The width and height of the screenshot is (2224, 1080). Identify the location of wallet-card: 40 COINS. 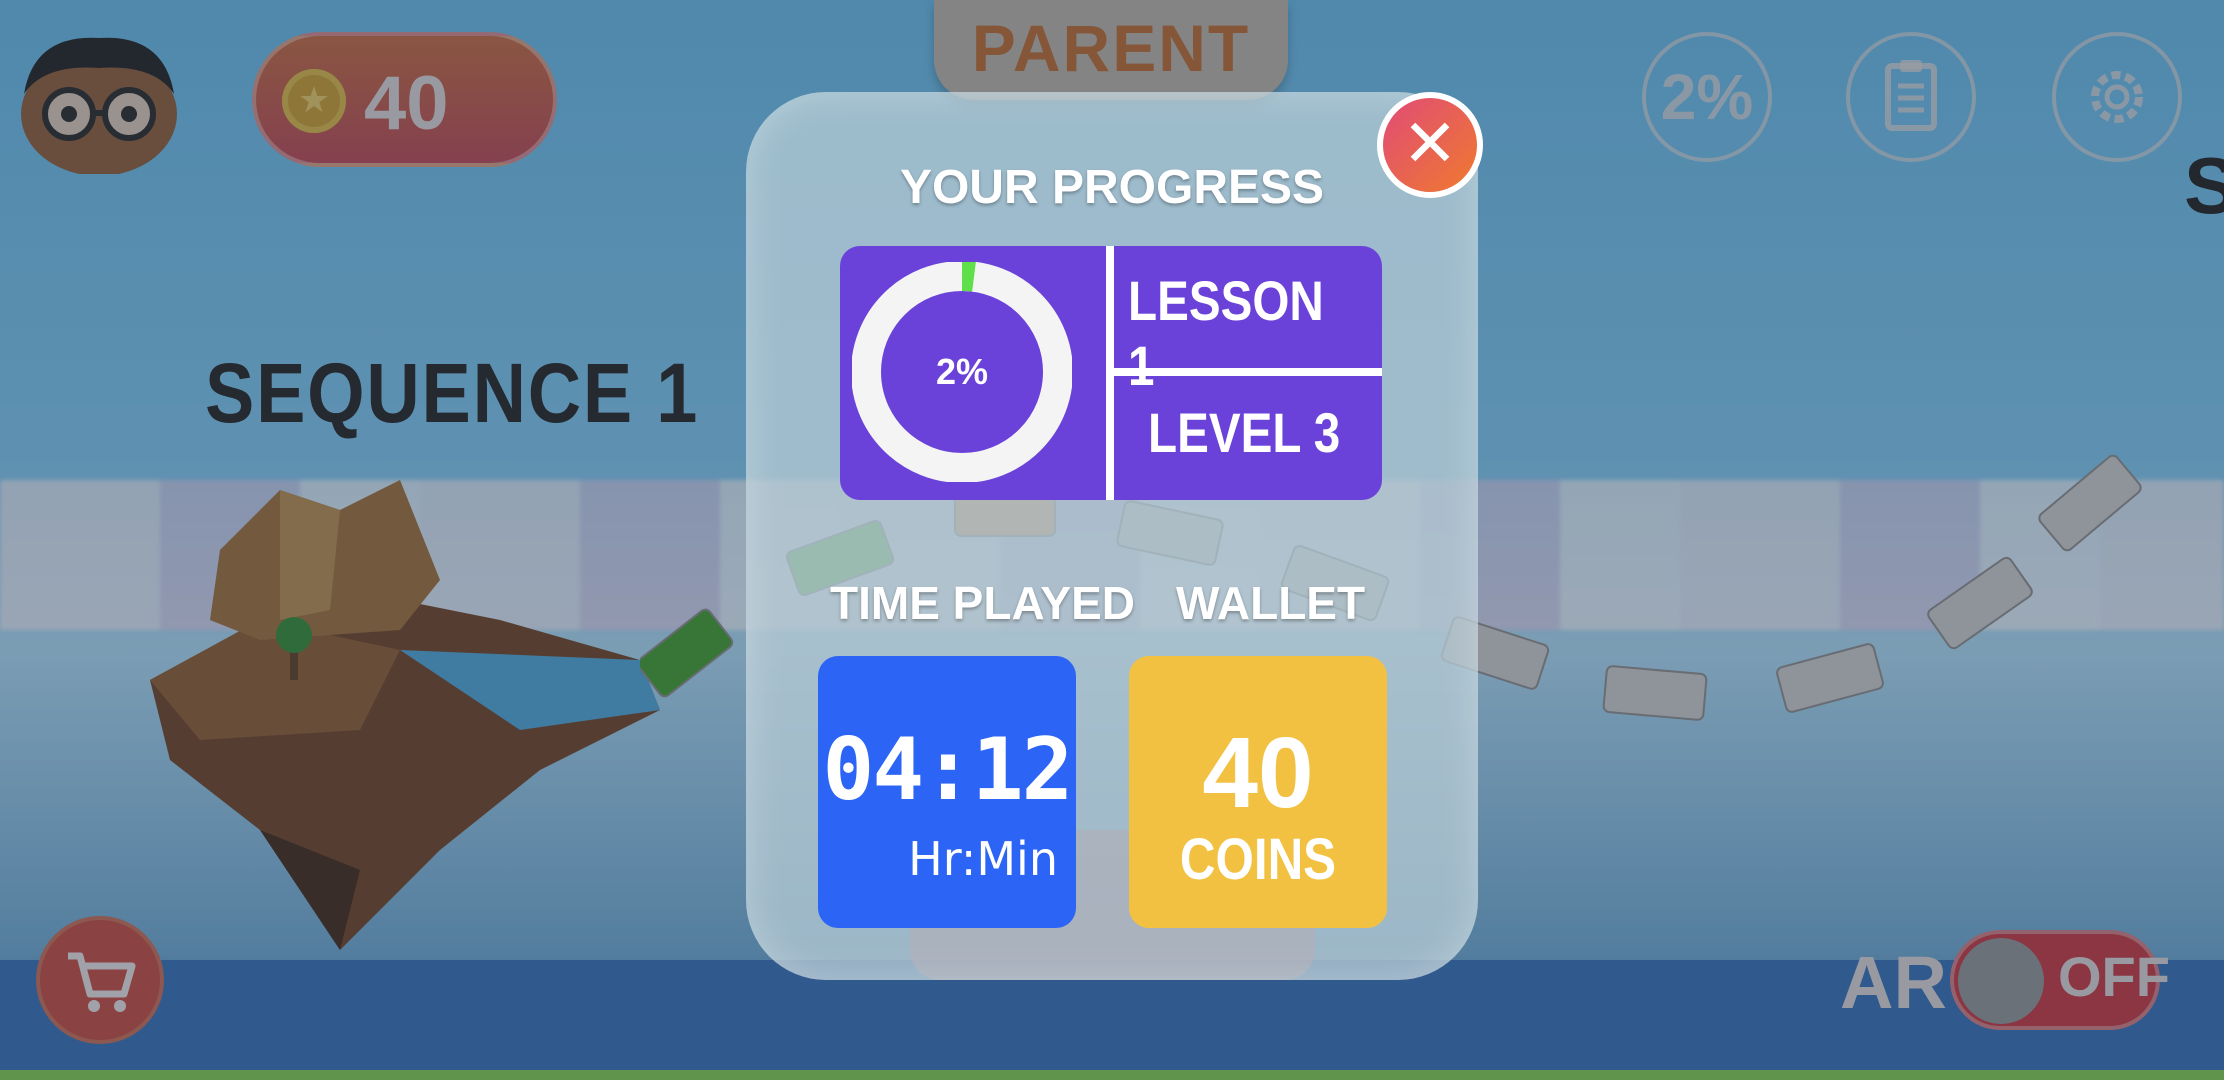
(1258, 792).